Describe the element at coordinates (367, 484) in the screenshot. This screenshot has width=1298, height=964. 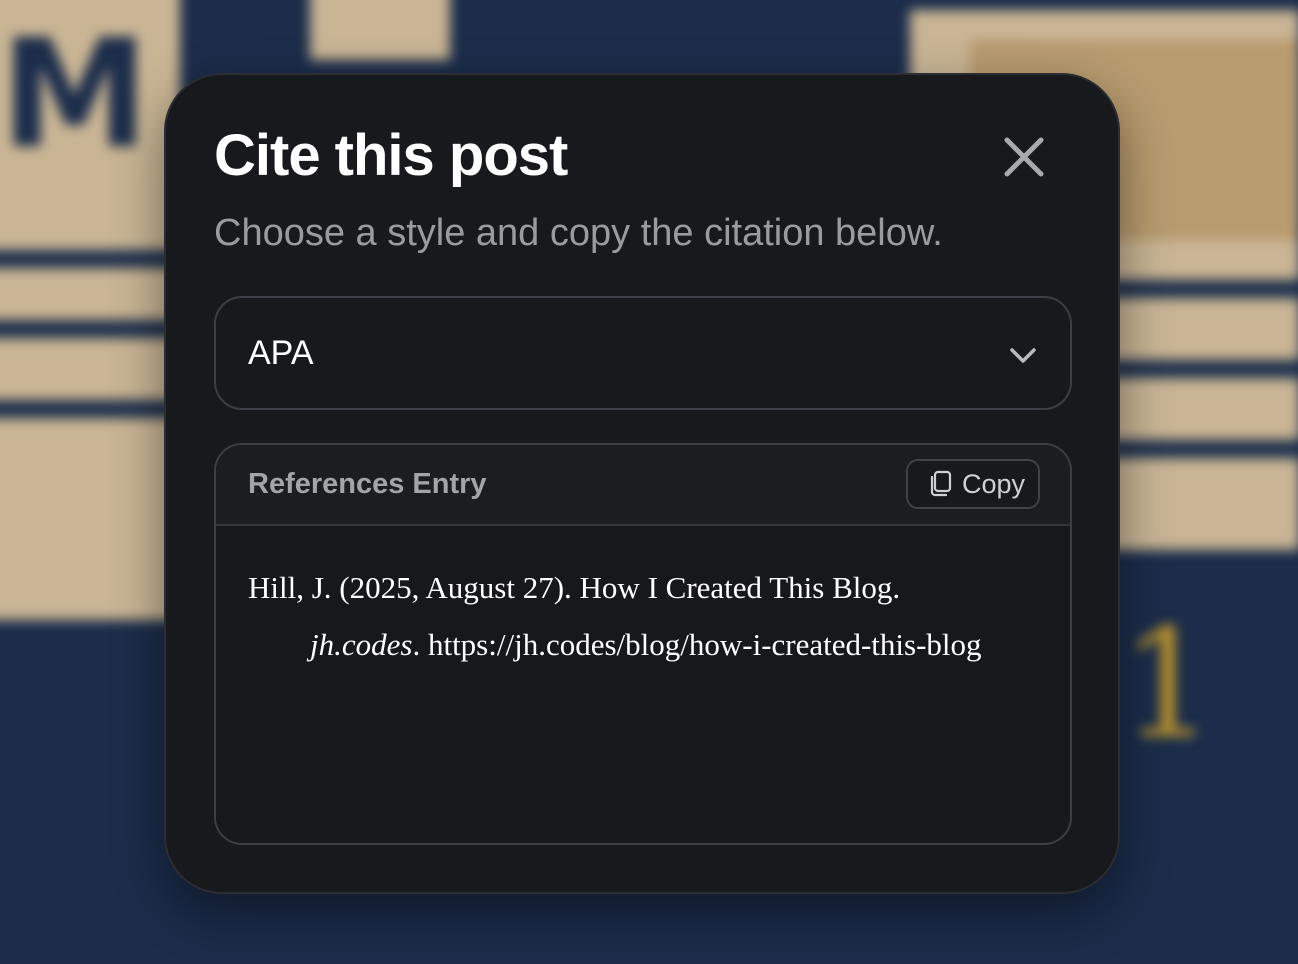
I see `citation-panel-title: References Entry` at that location.